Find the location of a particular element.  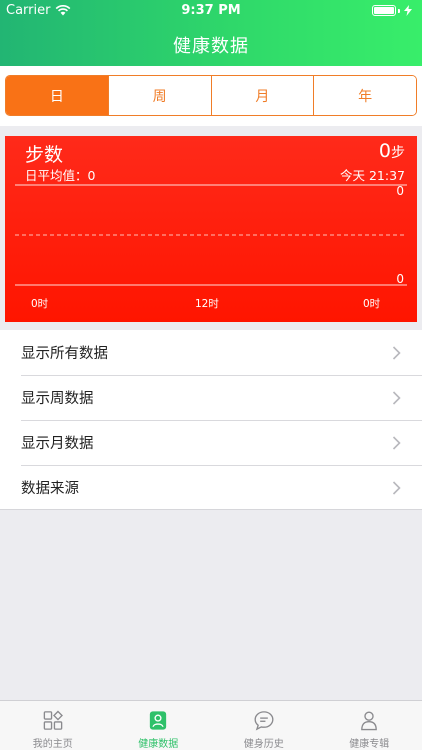

navigation-header: Carrier 9:37 PM 健康数据 is located at coordinates (211, 33).